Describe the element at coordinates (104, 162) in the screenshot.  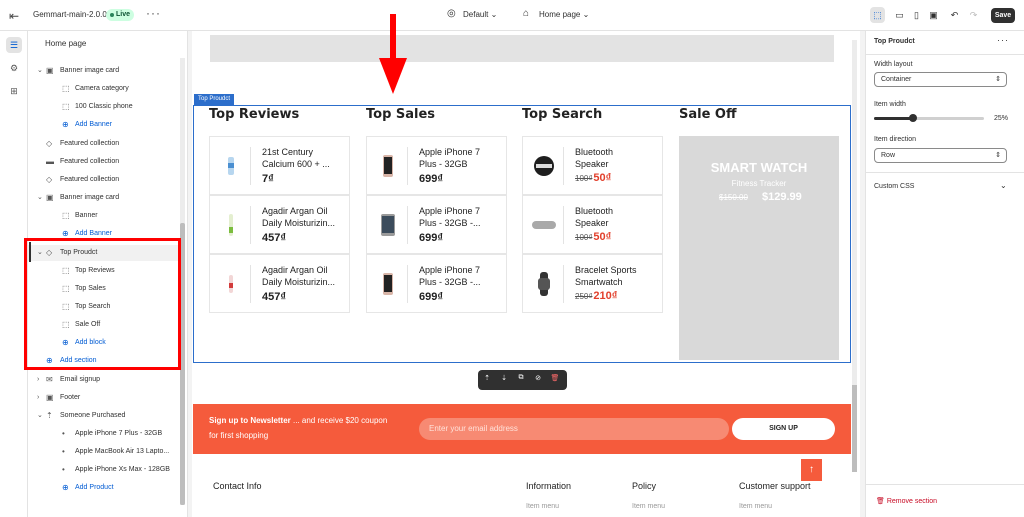
I see `sidebar-item: ▬ Featured collection` at that location.